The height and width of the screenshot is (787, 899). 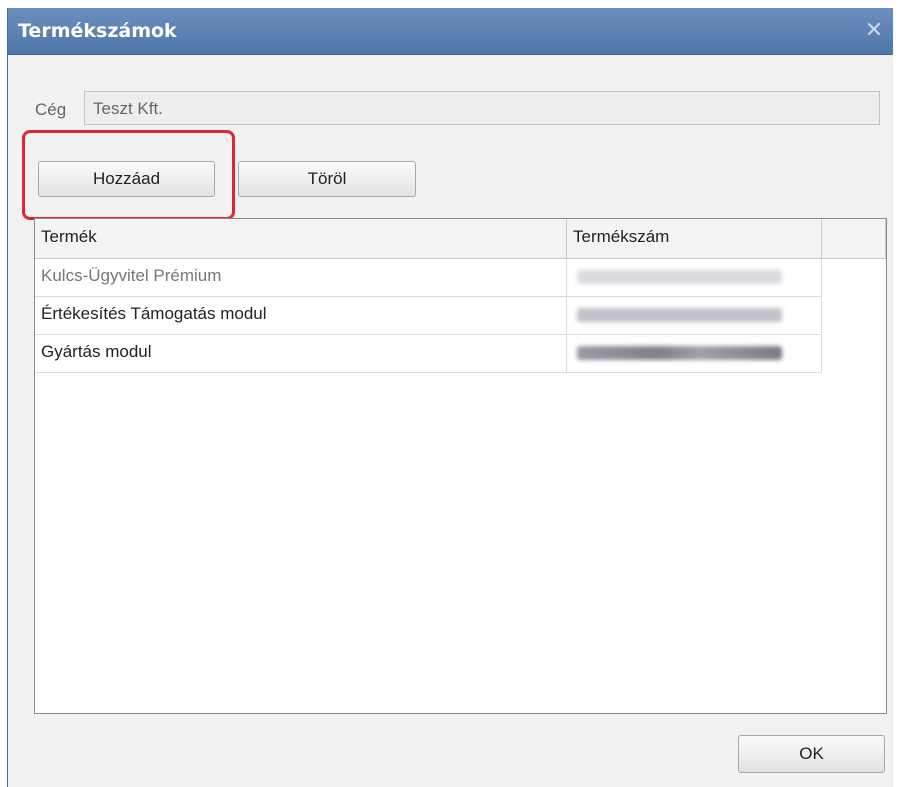 I want to click on table-row: Kulcs-Ügyvitel Prémium, so click(x=428, y=278).